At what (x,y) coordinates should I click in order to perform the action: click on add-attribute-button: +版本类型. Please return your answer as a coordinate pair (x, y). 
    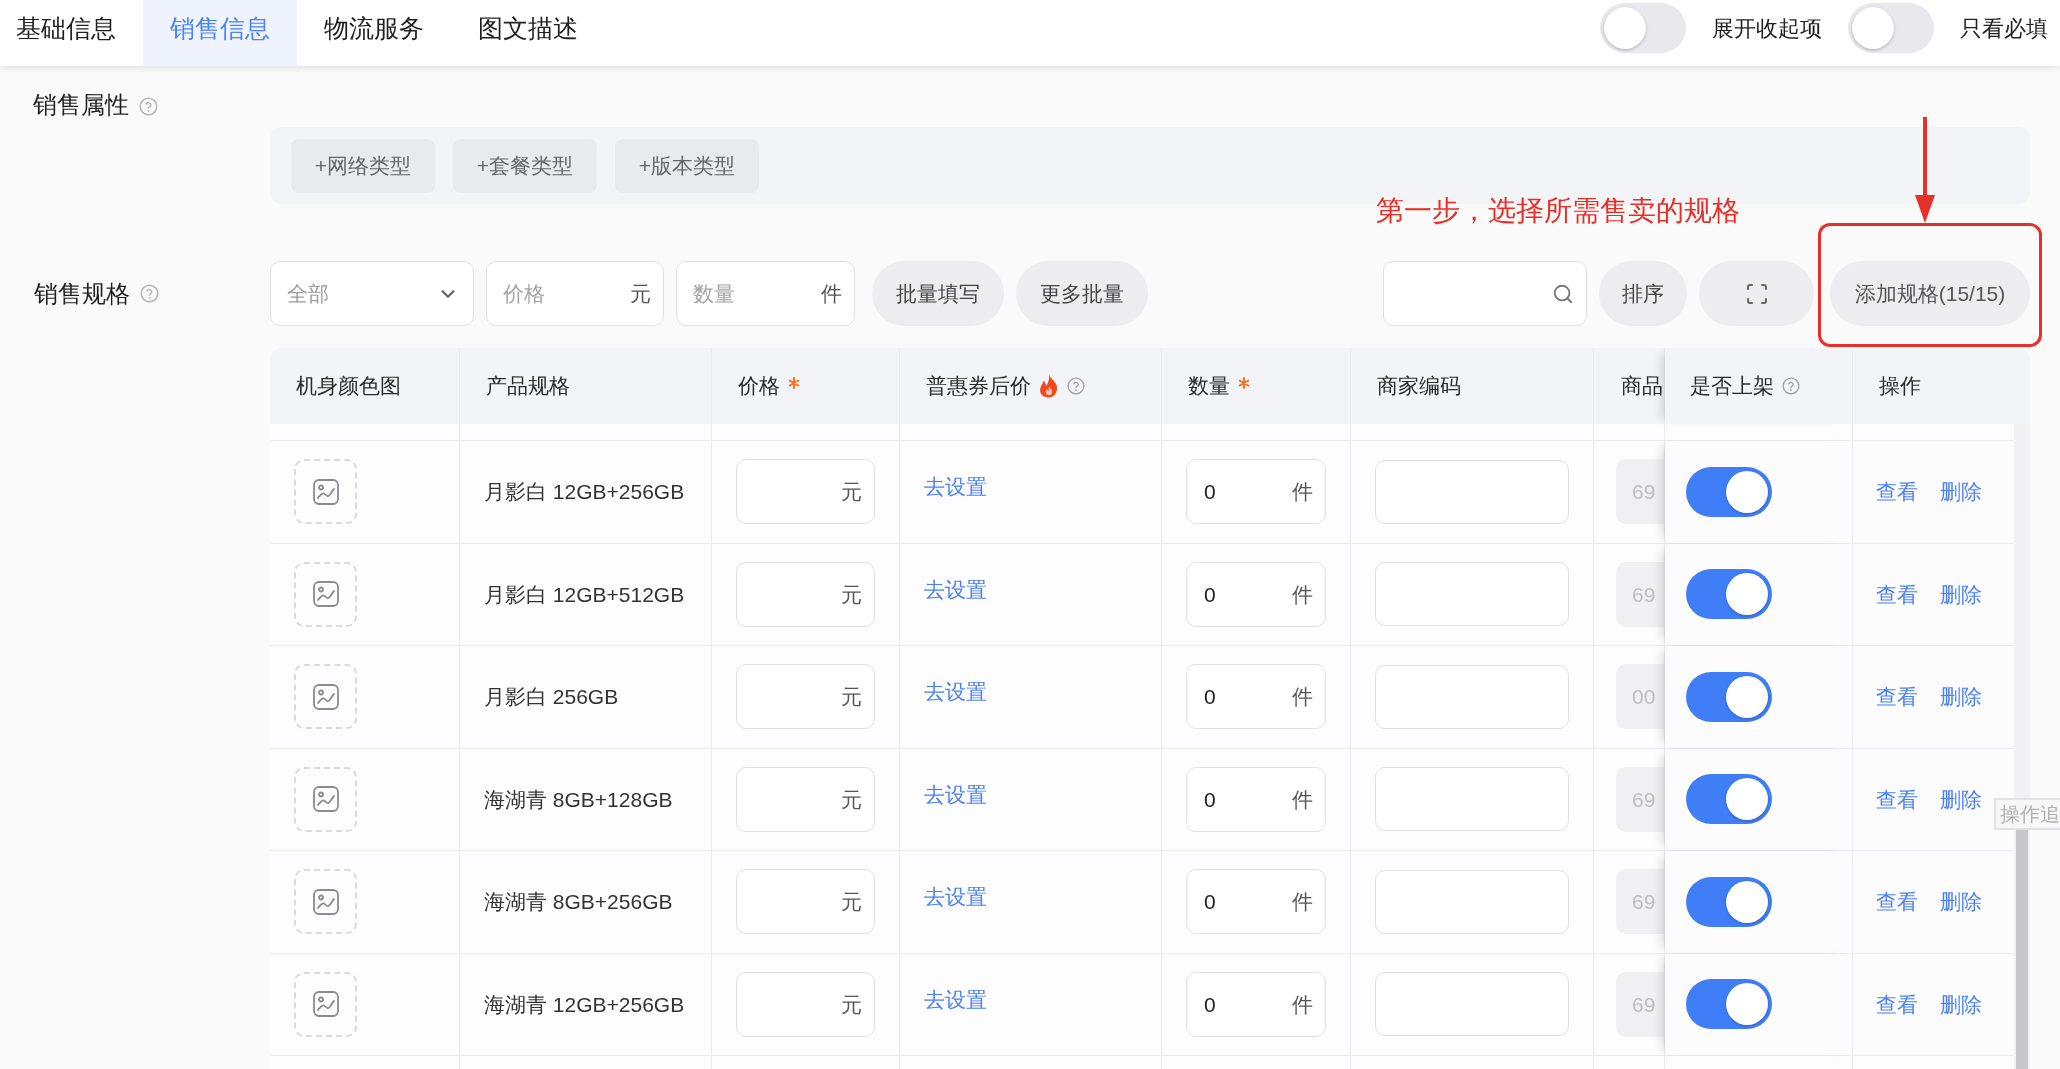
    Looking at the image, I should click on (687, 165).